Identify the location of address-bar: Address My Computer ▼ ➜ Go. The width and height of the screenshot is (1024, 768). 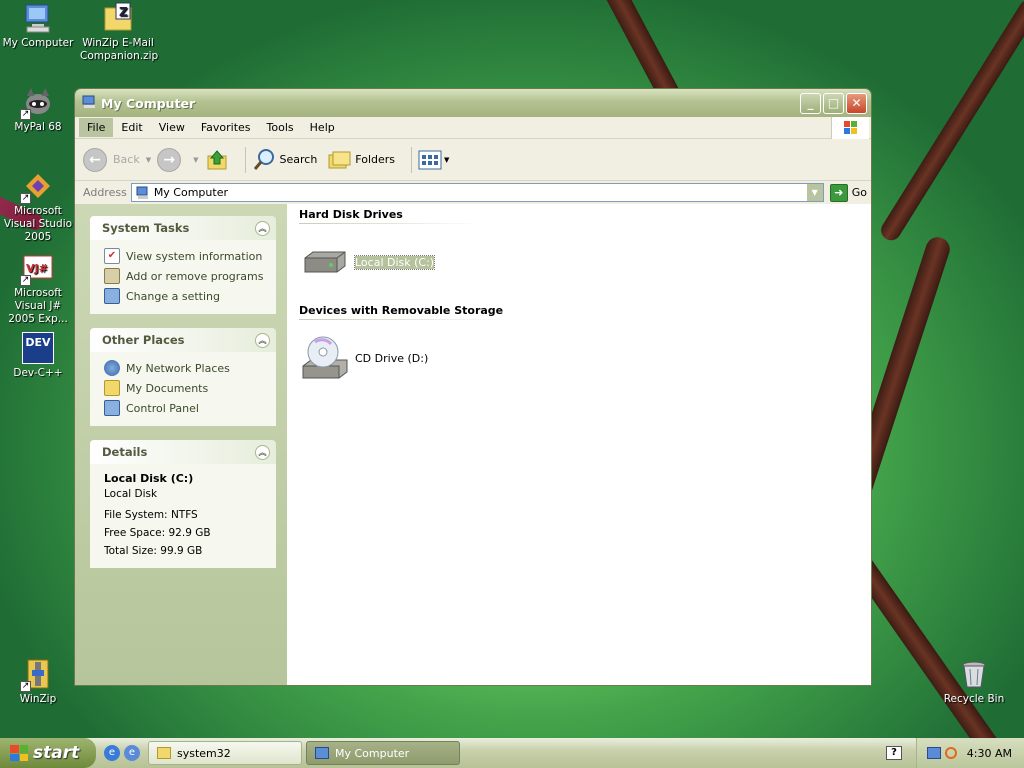
(473, 193).